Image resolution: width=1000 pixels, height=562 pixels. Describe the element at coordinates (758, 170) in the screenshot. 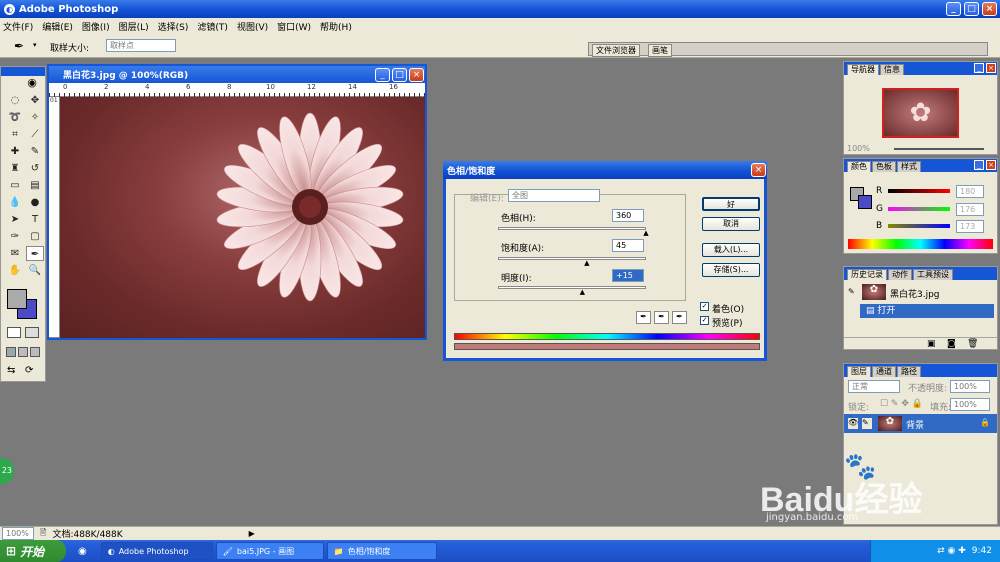

I see `dialog-close-button: ×` at that location.